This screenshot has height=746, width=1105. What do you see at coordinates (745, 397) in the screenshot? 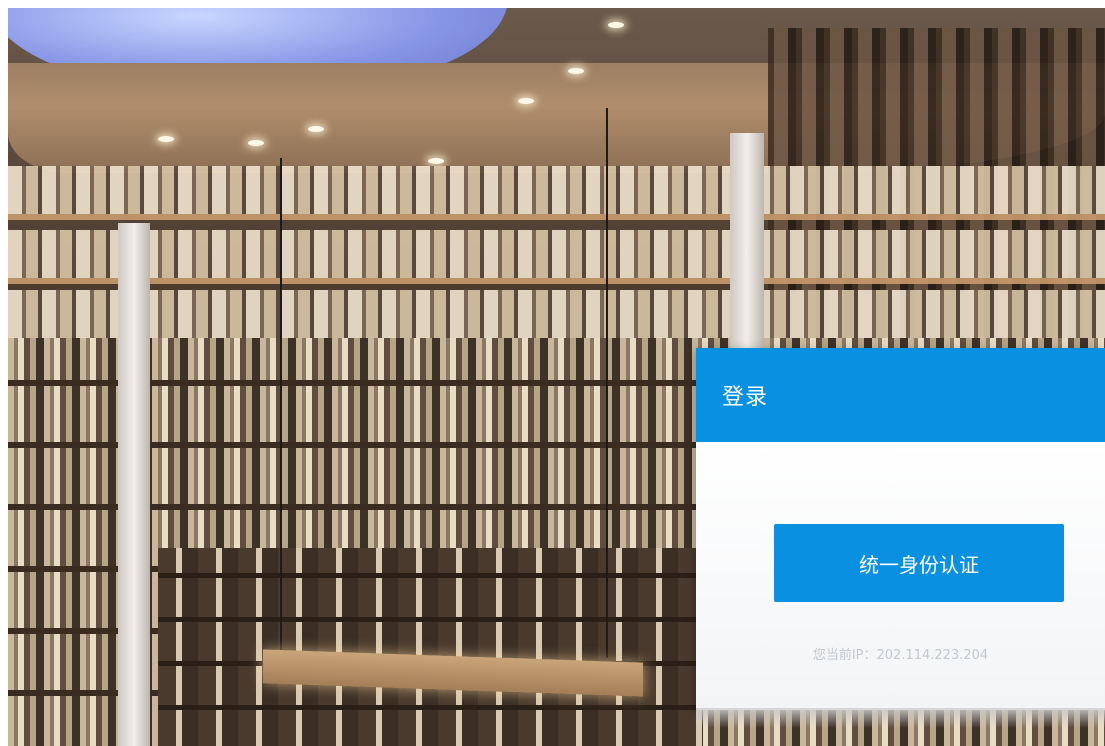
I see `login-title: 登录` at bounding box center [745, 397].